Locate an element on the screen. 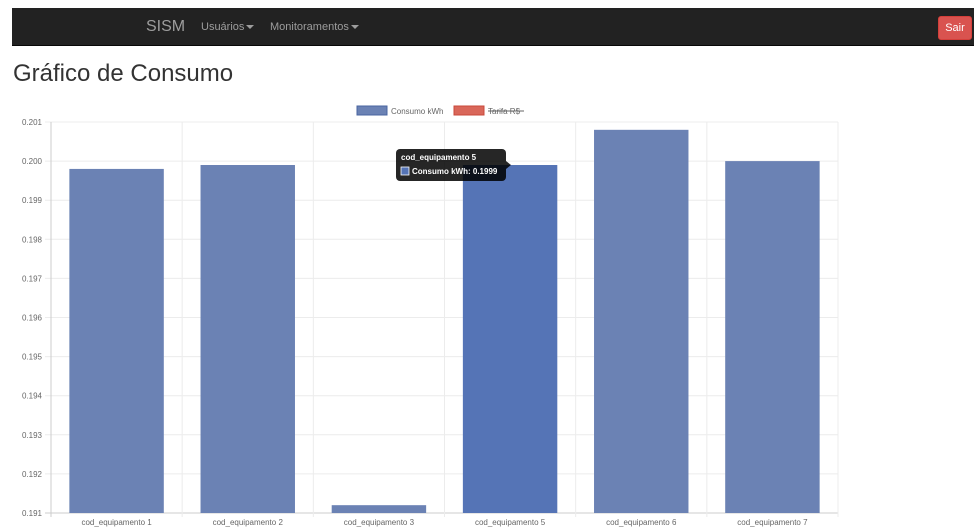 The image size is (974, 531). legend-label-consumo: Consumo kWh is located at coordinates (417, 111).